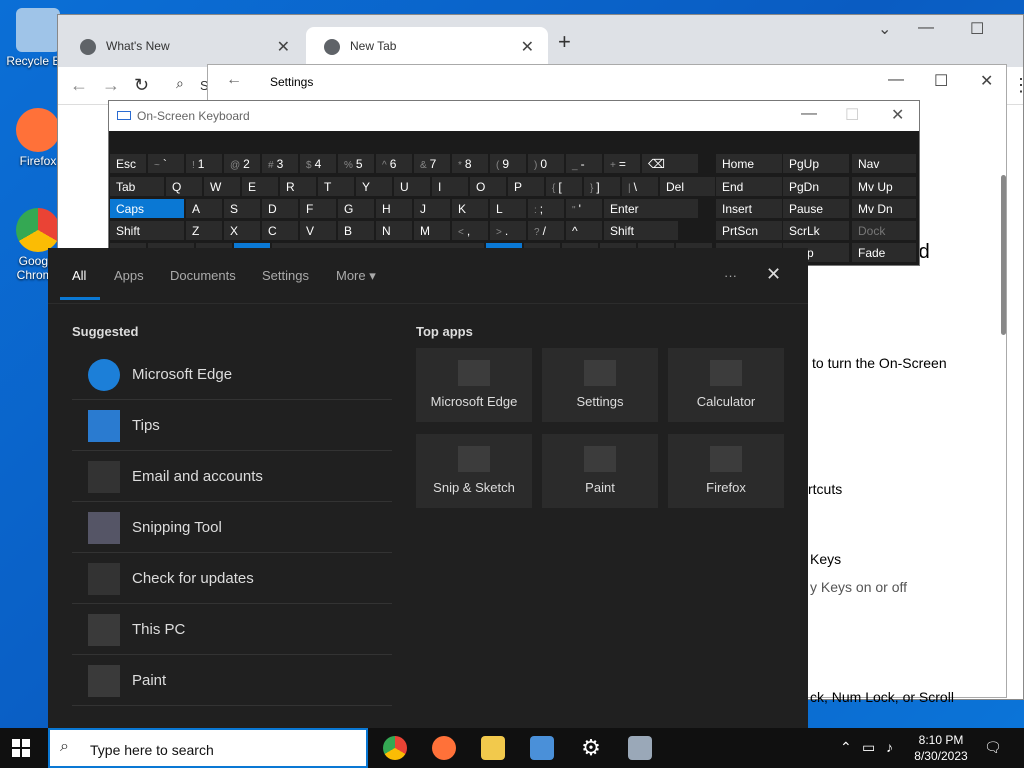  What do you see at coordinates (208, 748) in the screenshot?
I see `taskbar-search-box: ⌕ Type here to search` at bounding box center [208, 748].